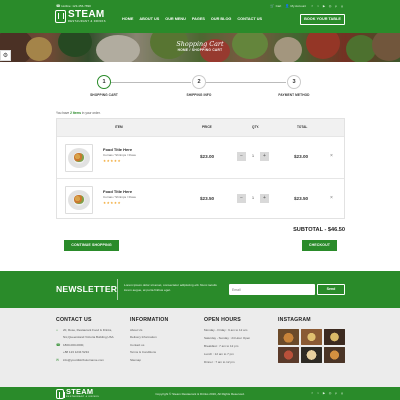 This screenshot has width=400, height=400. Describe the element at coordinates (70, 344) in the screenshot. I see `phone-line: ☎ 1800-000-0000,` at that location.